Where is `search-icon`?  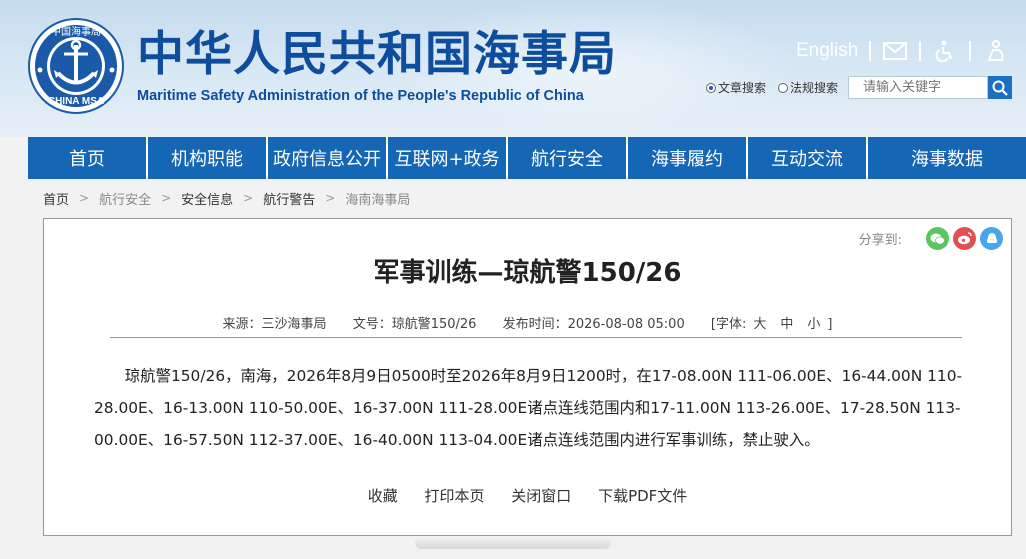
search-icon is located at coordinates (1000, 88).